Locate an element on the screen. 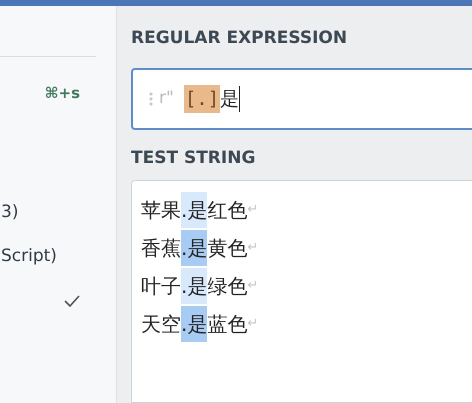 This screenshot has width=472, height=403. test-line-text: 红色 is located at coordinates (227, 210).